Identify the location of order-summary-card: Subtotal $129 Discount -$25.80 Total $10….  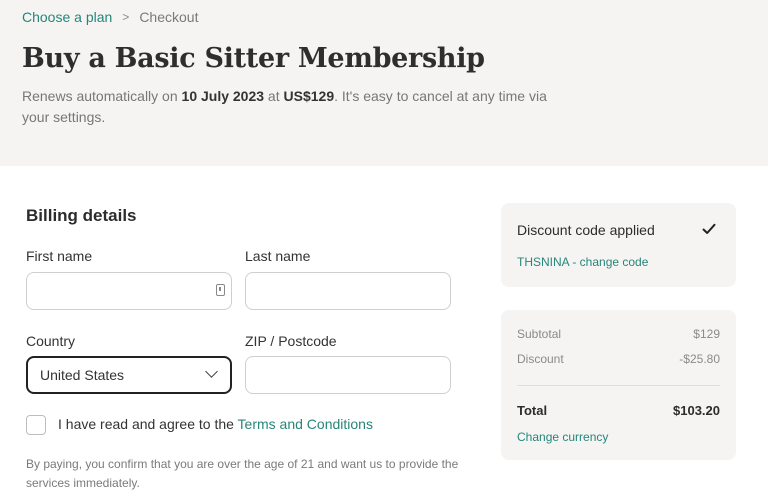
(618, 385).